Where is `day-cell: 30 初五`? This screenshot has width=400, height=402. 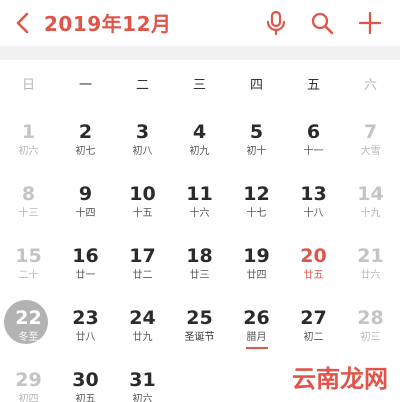
day-cell: 30 初五 is located at coordinates (85, 384).